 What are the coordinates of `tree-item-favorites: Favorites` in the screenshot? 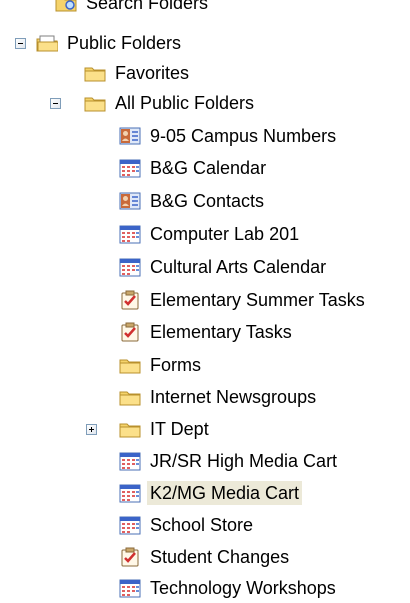 It's located at (138, 73).